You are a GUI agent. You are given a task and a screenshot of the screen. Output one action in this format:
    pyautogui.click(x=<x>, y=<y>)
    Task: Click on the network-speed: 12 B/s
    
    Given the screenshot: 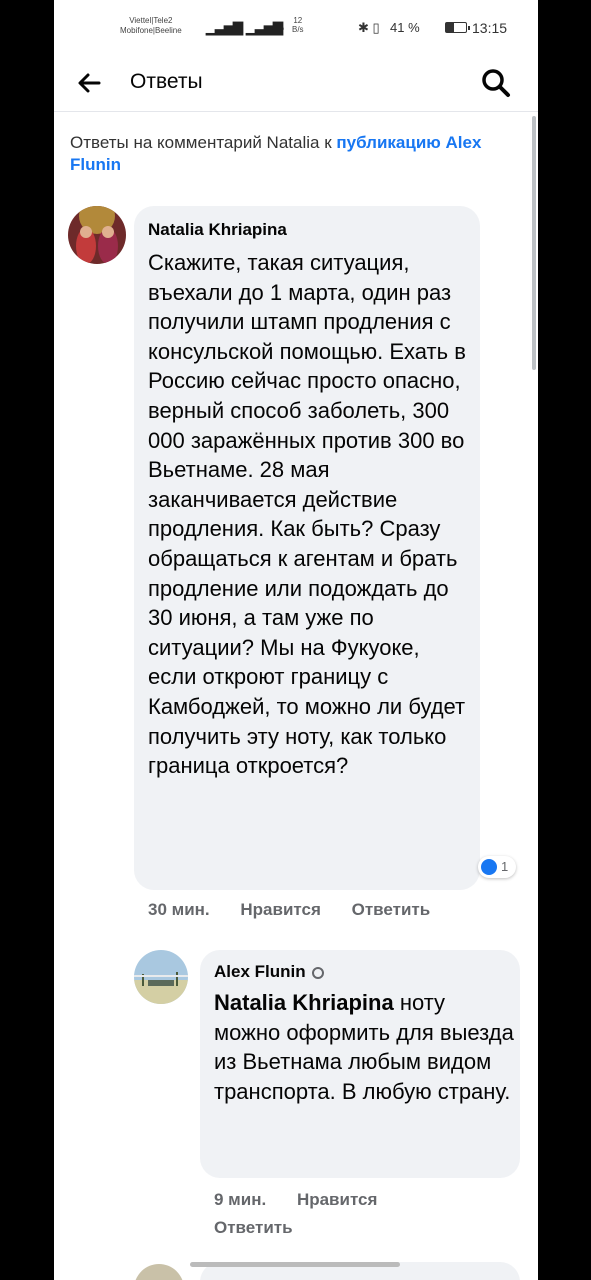 What is the action you would take?
    pyautogui.click(x=298, y=25)
    